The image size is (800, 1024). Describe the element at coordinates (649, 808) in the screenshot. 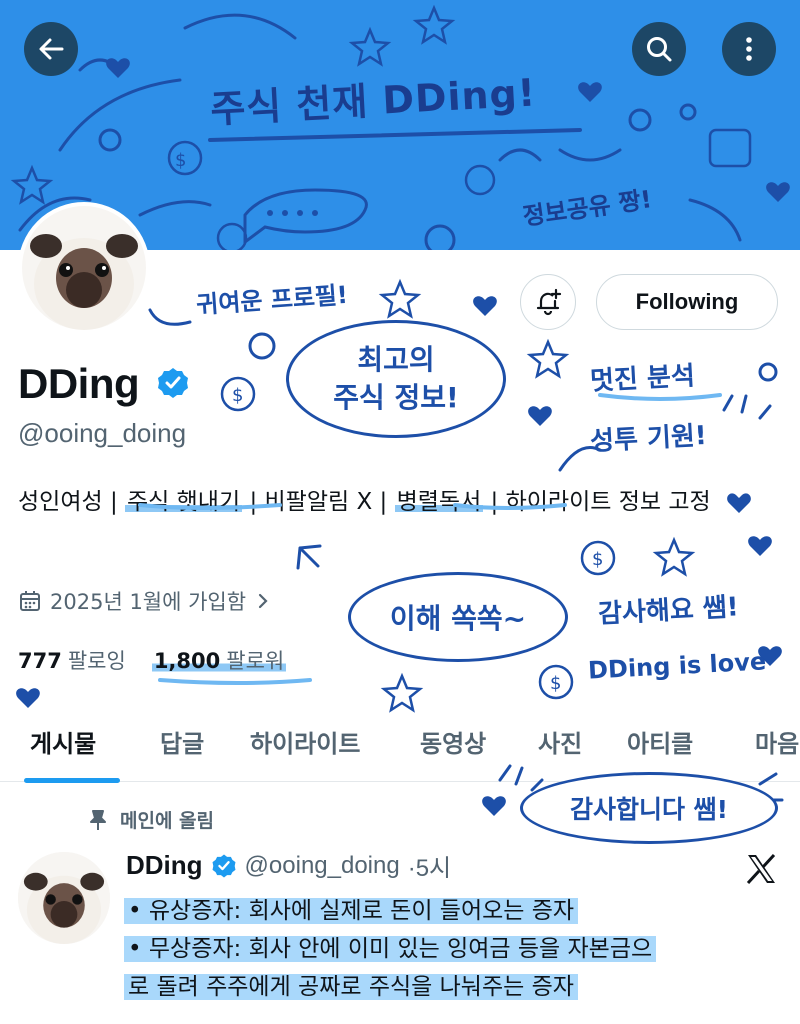

I see `bubble-thank-you: 감사합니다 쌤!` at that location.